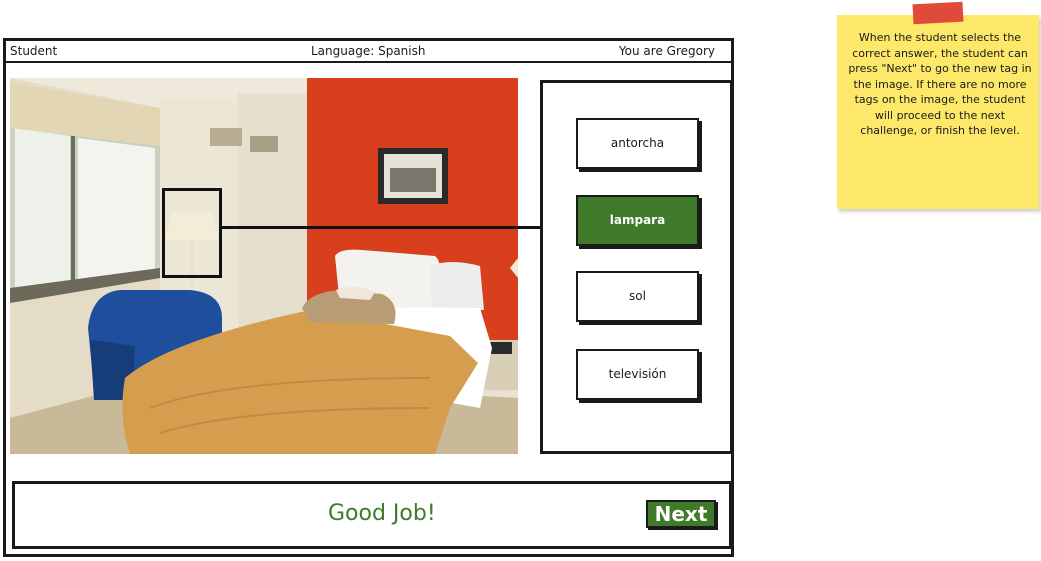 The image size is (1041, 561). Describe the element at coordinates (666, 51) in the screenshot. I see `user-label: You are Gregory` at that location.